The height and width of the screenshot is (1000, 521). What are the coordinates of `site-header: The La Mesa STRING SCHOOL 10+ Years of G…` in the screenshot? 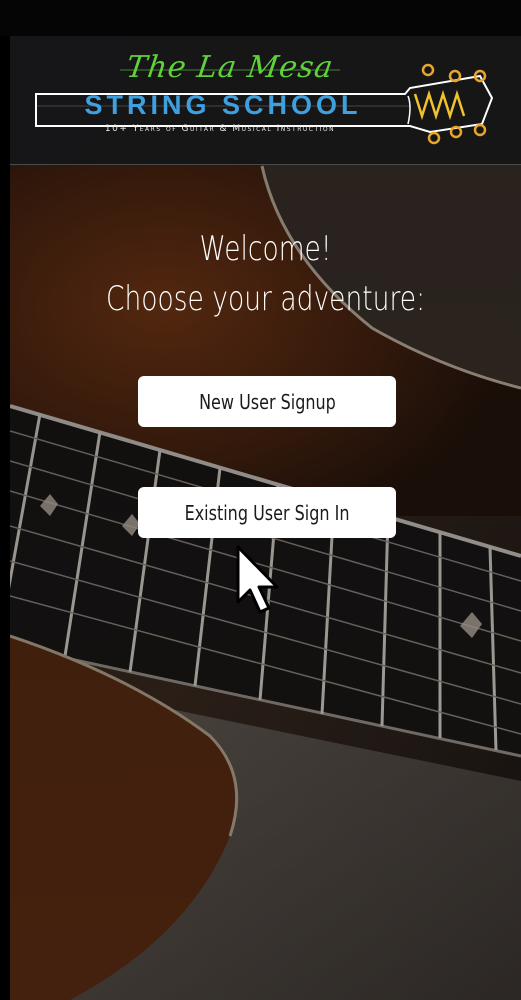 It's located at (265, 100).